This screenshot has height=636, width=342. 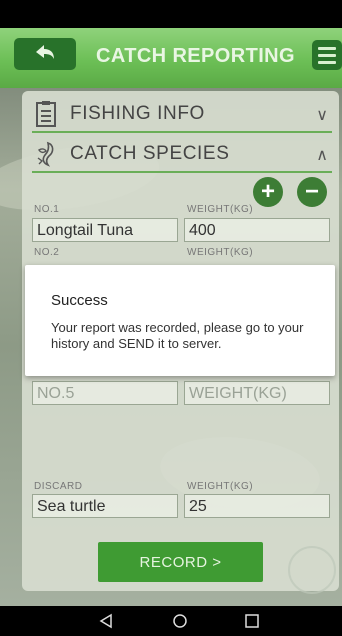 What do you see at coordinates (106, 621) in the screenshot?
I see `nav-back-icon` at bounding box center [106, 621].